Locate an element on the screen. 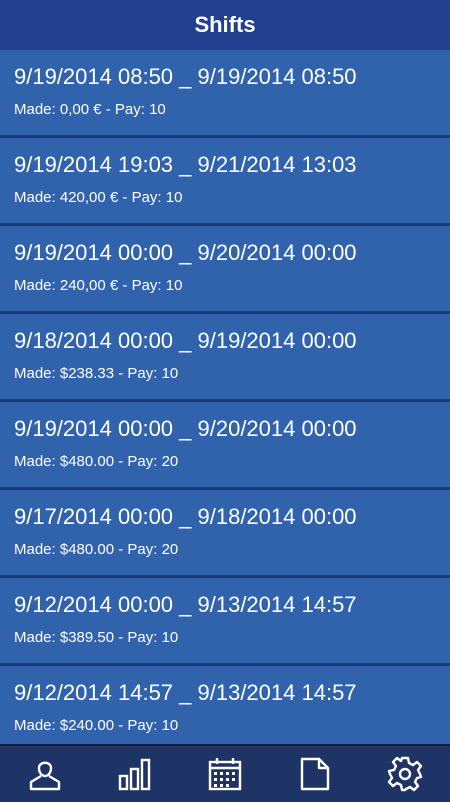  shift-date-range: 9/12/2014 00:00 _ 9/13/2014 14:57 is located at coordinates (185, 604).